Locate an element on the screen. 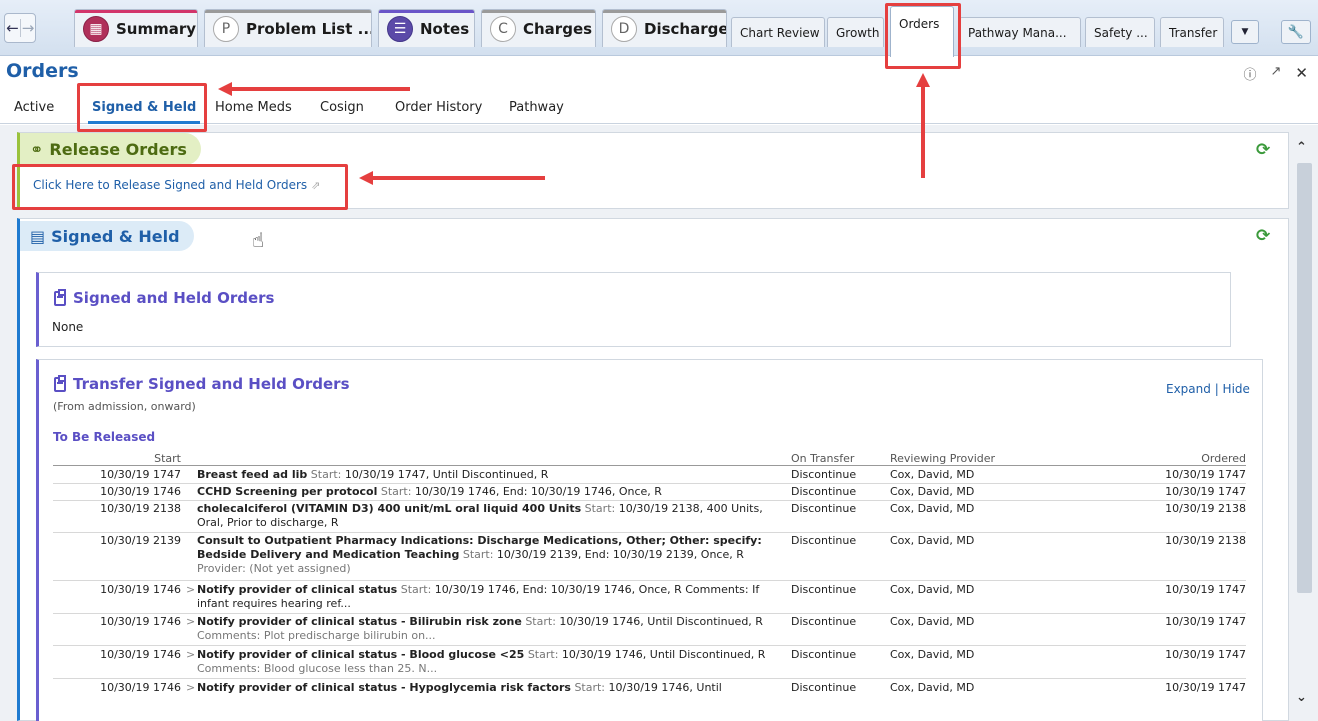 The width and height of the screenshot is (1318, 721). tab-chart-review: Chart Review is located at coordinates (778, 32).